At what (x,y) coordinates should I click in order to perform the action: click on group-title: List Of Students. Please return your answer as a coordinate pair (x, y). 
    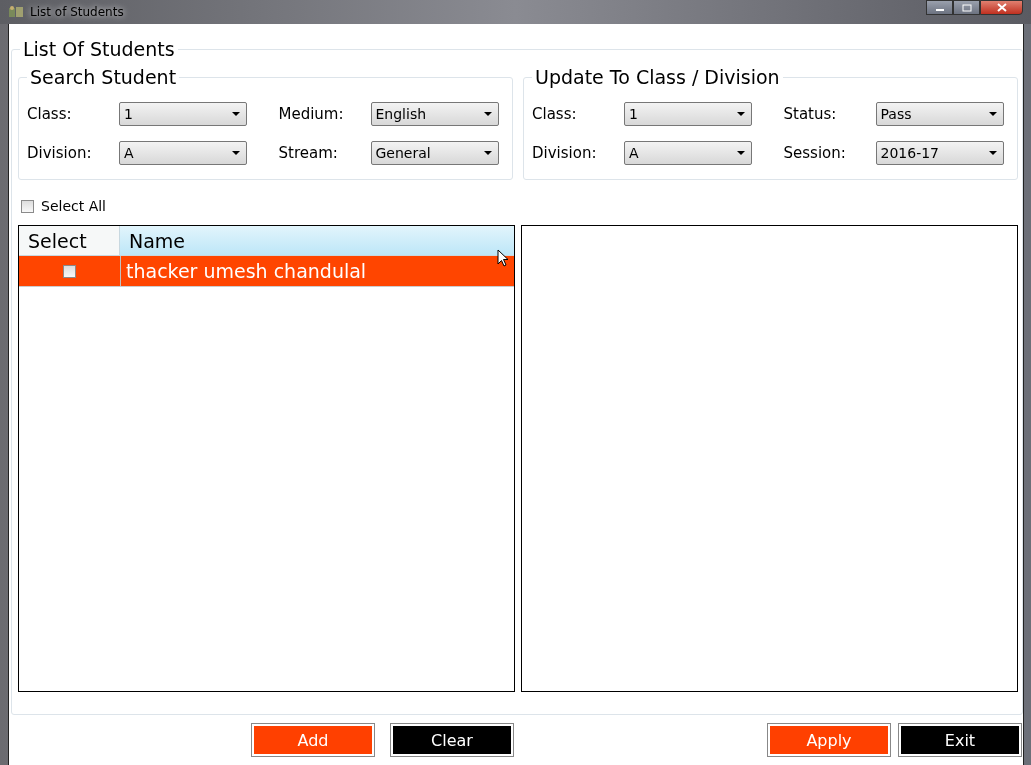
    Looking at the image, I should click on (99, 49).